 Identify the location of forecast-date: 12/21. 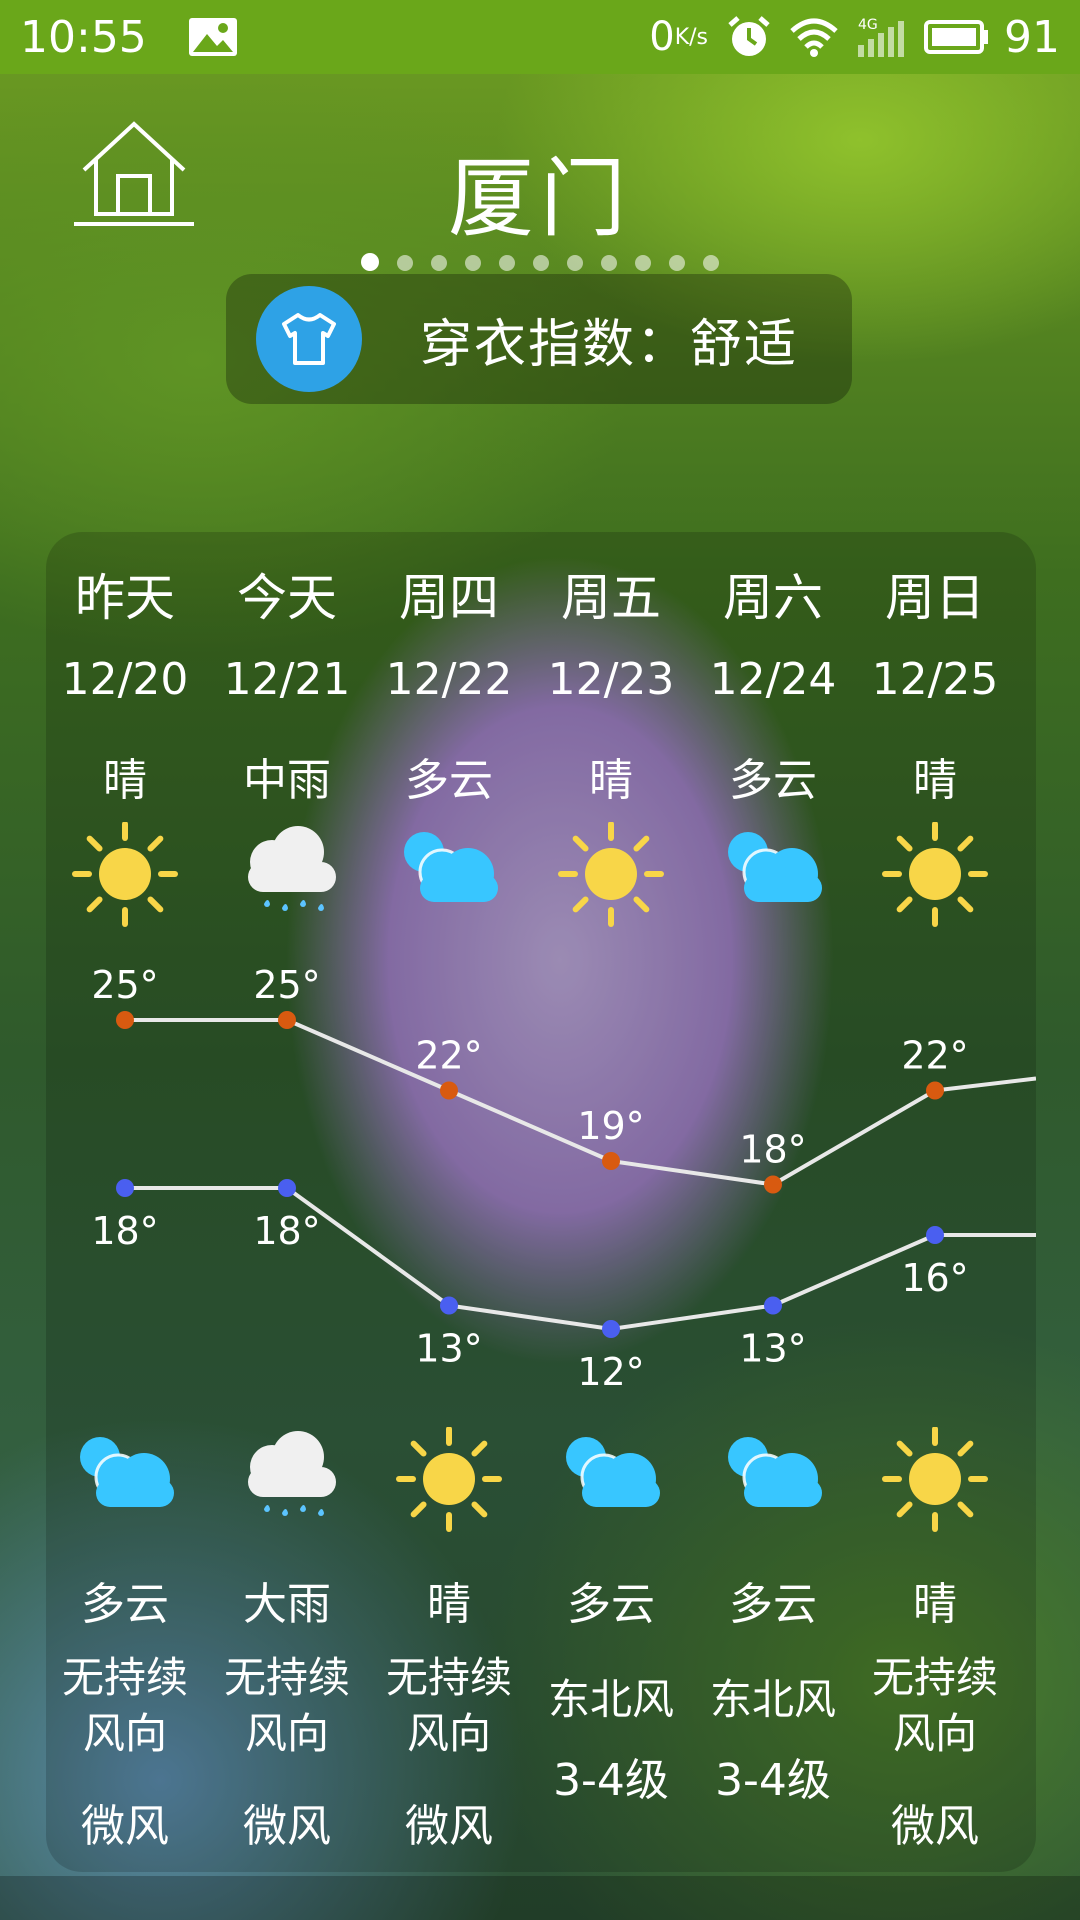
(287, 679).